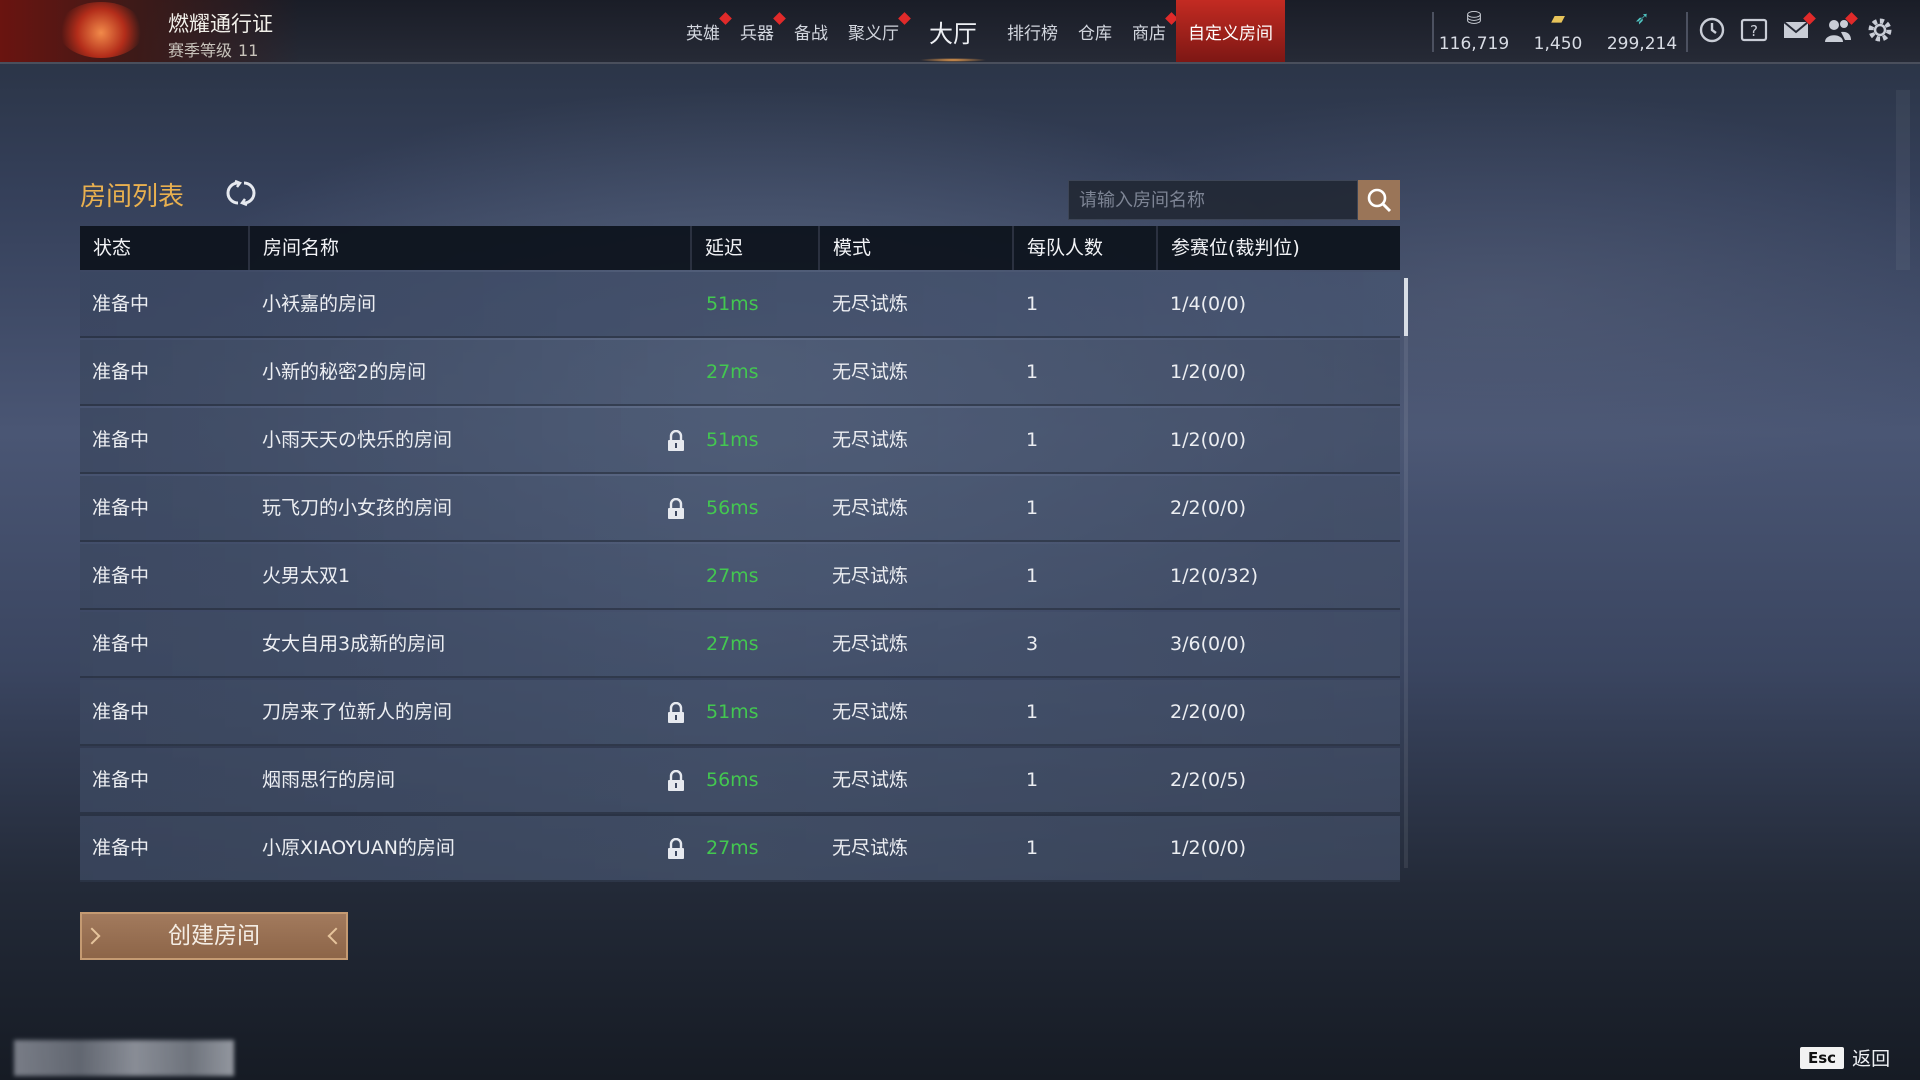 The height and width of the screenshot is (1080, 1920). Describe the element at coordinates (740, 645) in the screenshot. I see `table-row: 准备中 女大自用3成新的房间 27ms 无尽试炼 3 3/6(0/0)` at that location.